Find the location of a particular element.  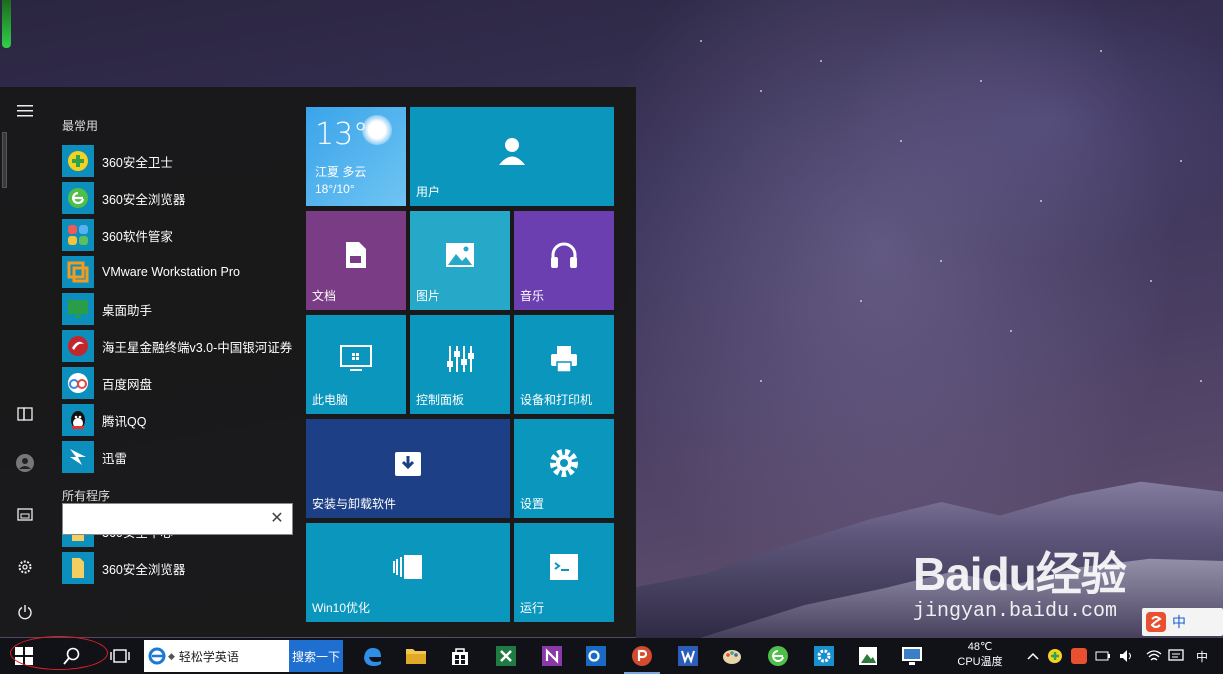

tile-win10-optimize: Win10优化 is located at coordinates (408, 572).